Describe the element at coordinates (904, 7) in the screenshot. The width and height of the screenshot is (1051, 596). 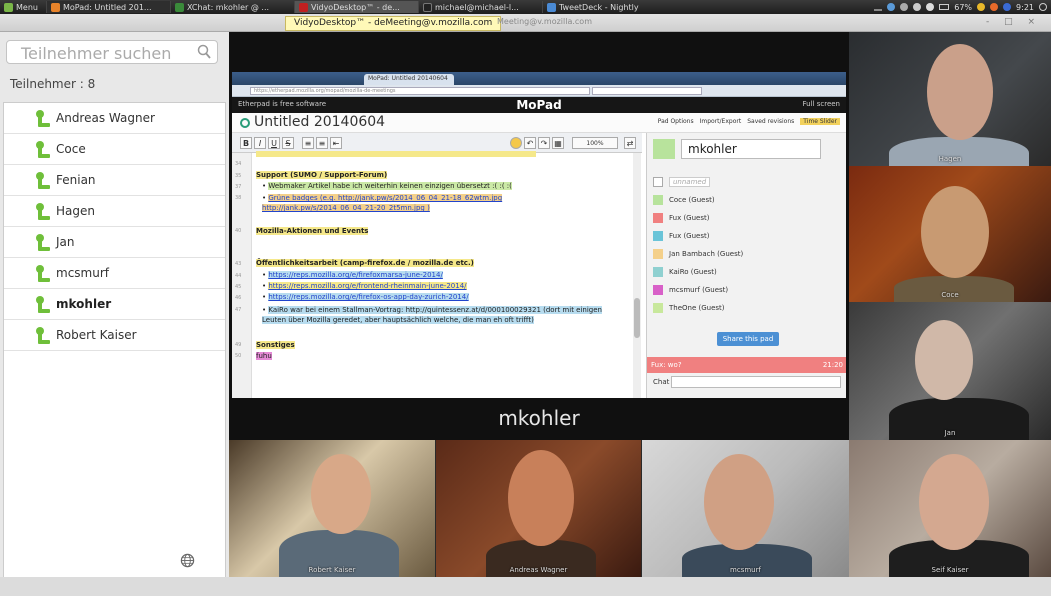
I see `bluetooth-icon` at that location.